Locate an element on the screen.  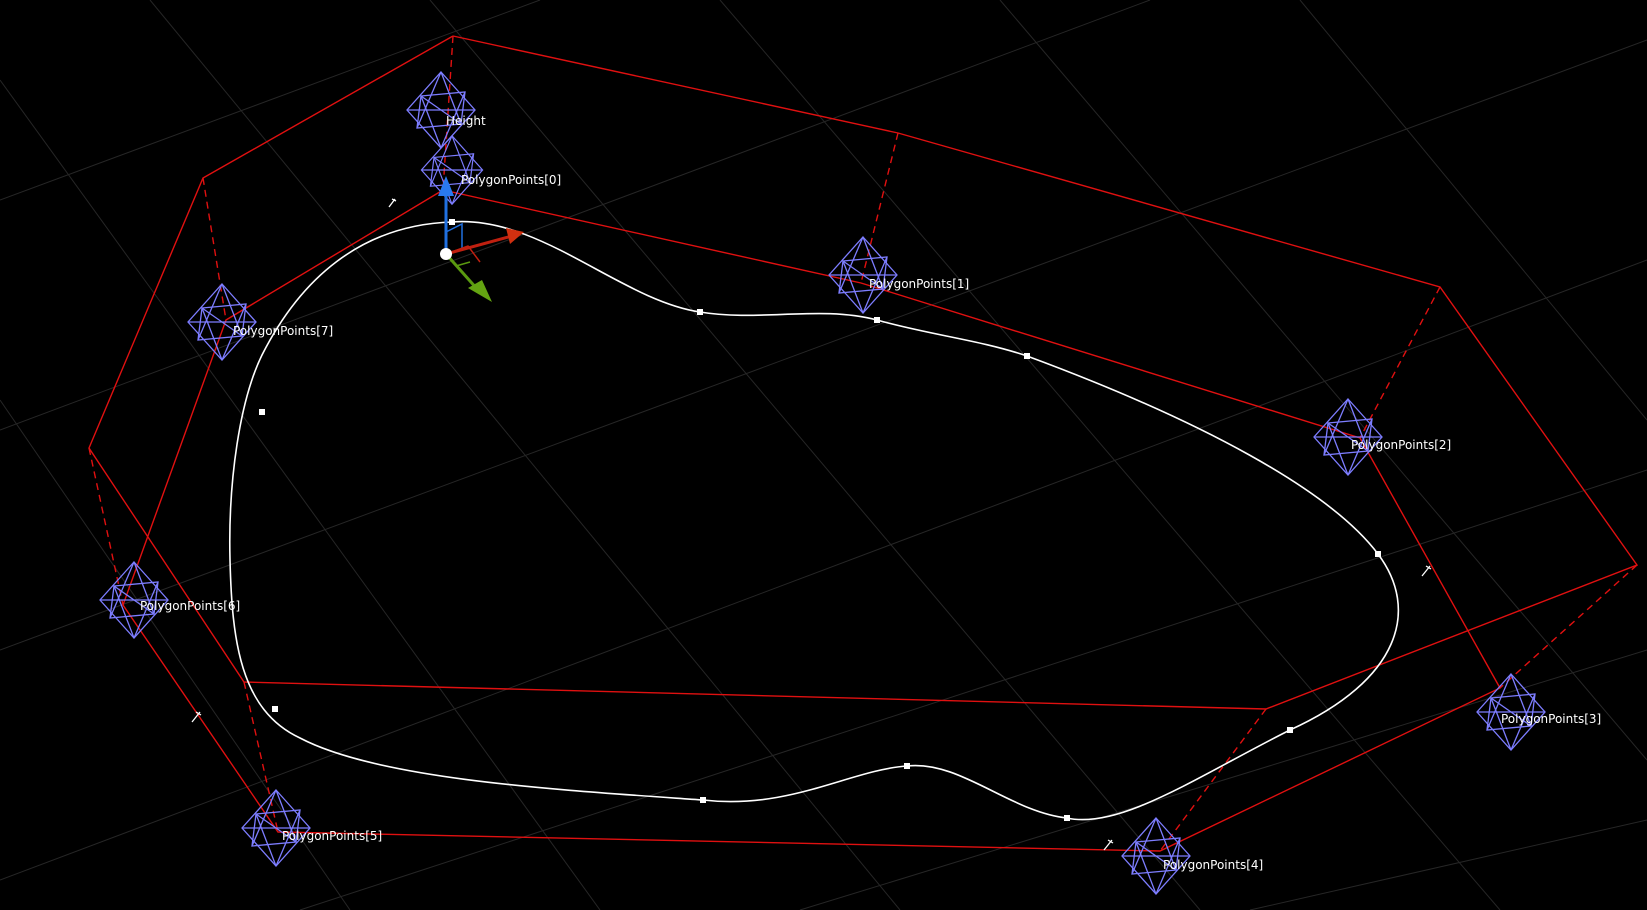
handle-polygon-point-3-label: PolygonPoints[3] is located at coordinates (1551, 719).